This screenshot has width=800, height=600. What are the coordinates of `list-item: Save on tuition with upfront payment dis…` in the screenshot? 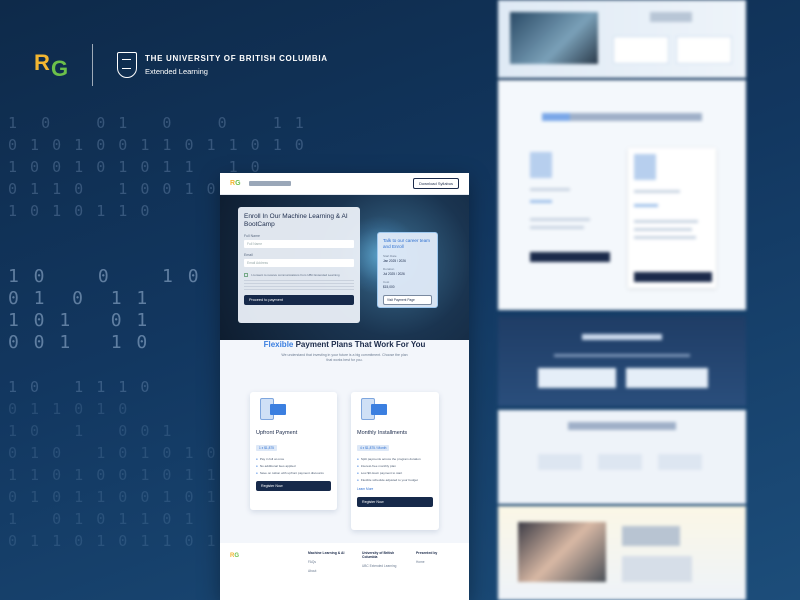 It's located at (293, 473).